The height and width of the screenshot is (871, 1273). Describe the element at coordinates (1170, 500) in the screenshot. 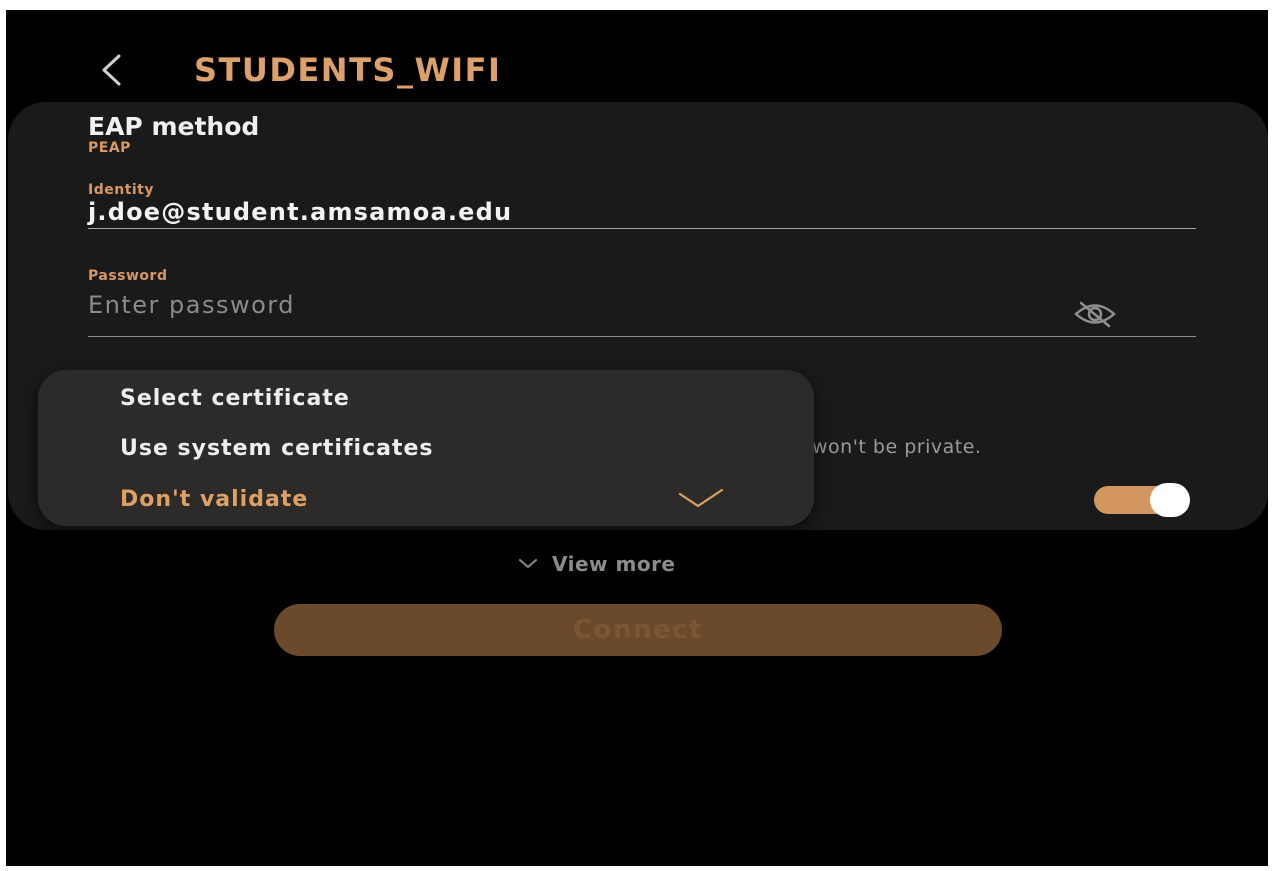

I see `toggle-knob` at that location.